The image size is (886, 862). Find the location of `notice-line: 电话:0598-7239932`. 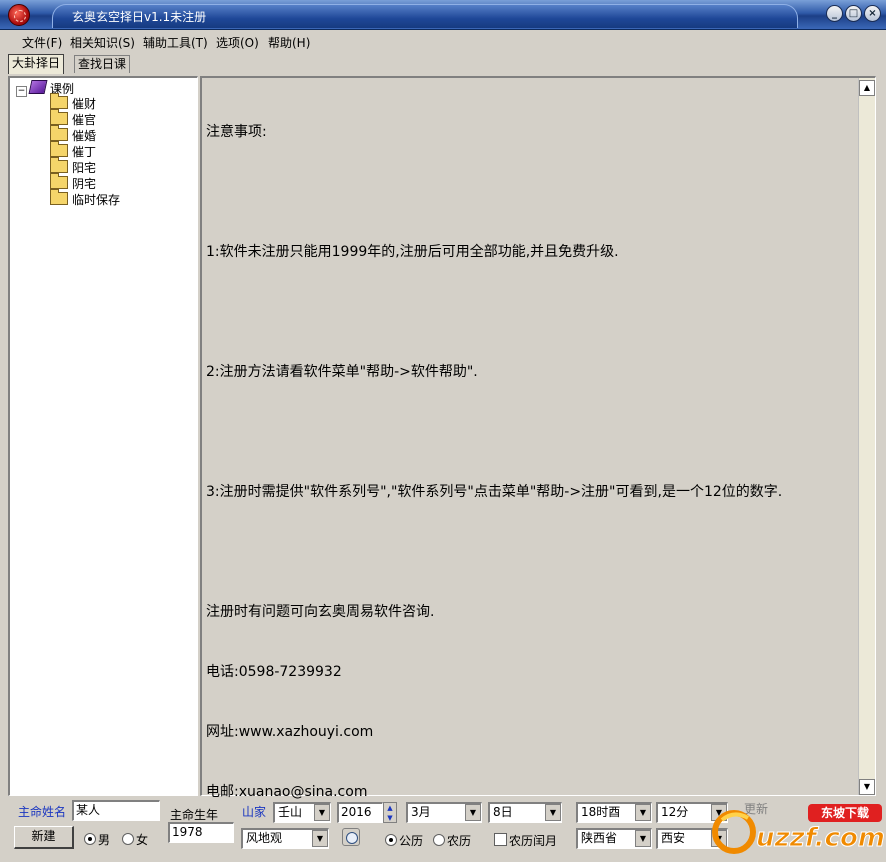

notice-line: 电话:0598-7239932 is located at coordinates (274, 672).